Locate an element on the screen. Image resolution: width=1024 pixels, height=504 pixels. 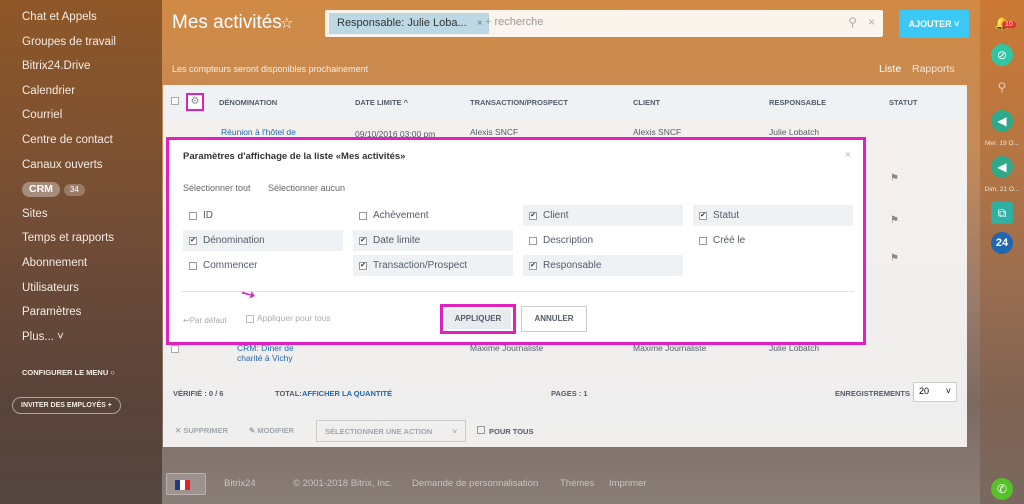
records-label: ENREGISTREMENTS : is located at coordinates (875, 393).